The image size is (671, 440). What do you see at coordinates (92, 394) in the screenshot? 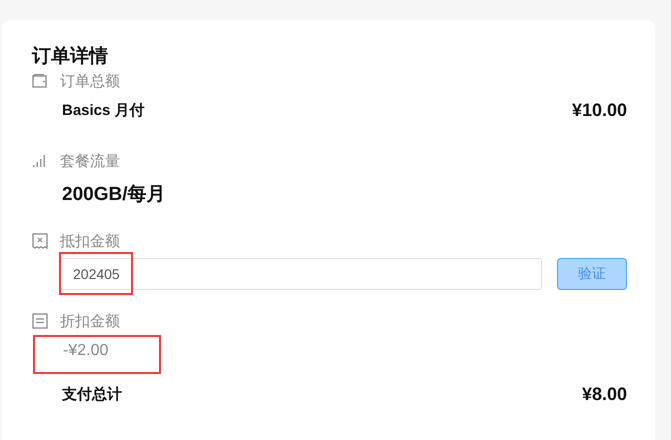
I see `total-label: 支付总计` at bounding box center [92, 394].